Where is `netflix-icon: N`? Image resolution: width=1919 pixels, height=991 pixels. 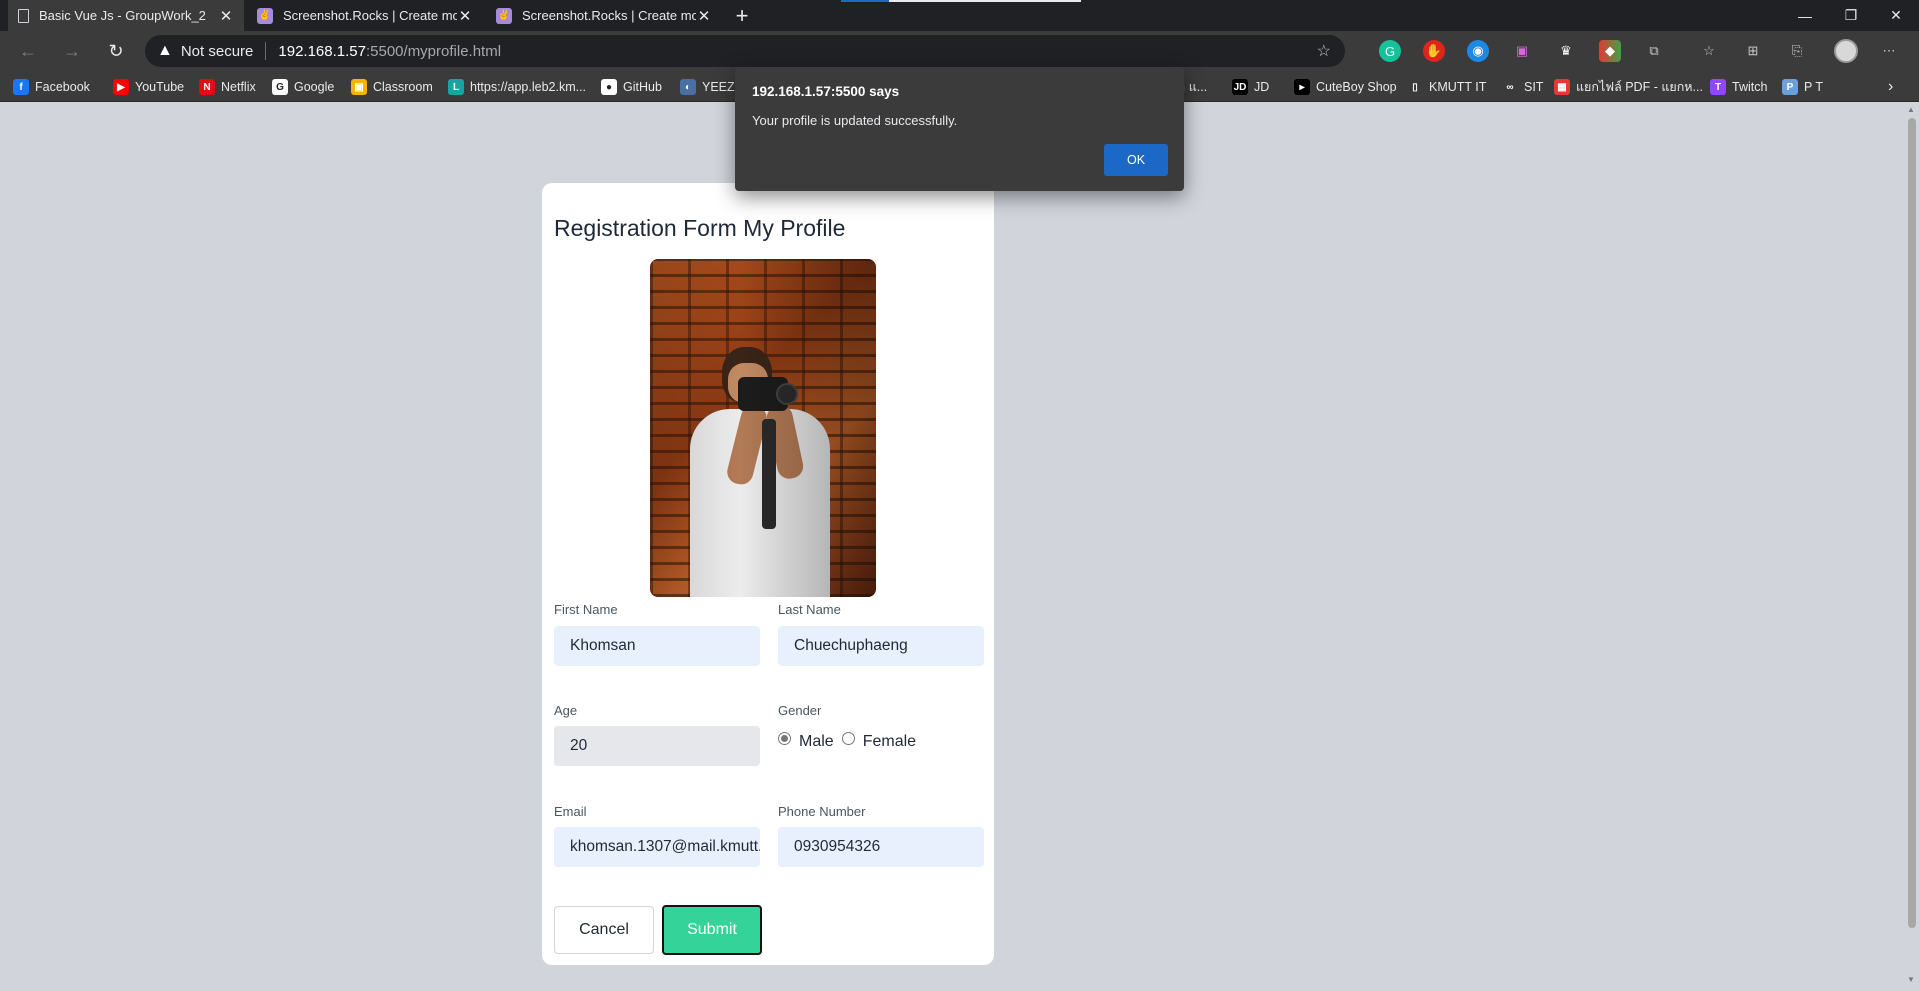
netflix-icon: N is located at coordinates (207, 87).